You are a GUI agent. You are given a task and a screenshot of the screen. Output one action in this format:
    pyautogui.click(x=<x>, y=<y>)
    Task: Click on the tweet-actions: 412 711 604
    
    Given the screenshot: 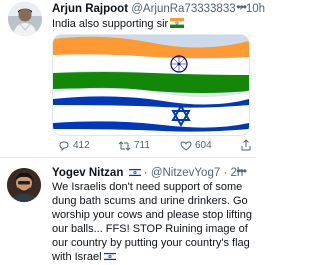 What is the action you would take?
    pyautogui.click(x=152, y=146)
    